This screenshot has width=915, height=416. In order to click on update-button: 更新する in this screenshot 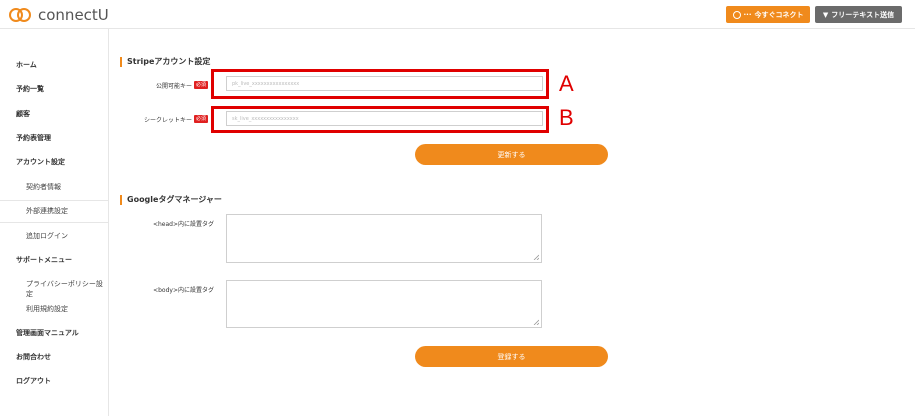, I will do `click(511, 154)`.